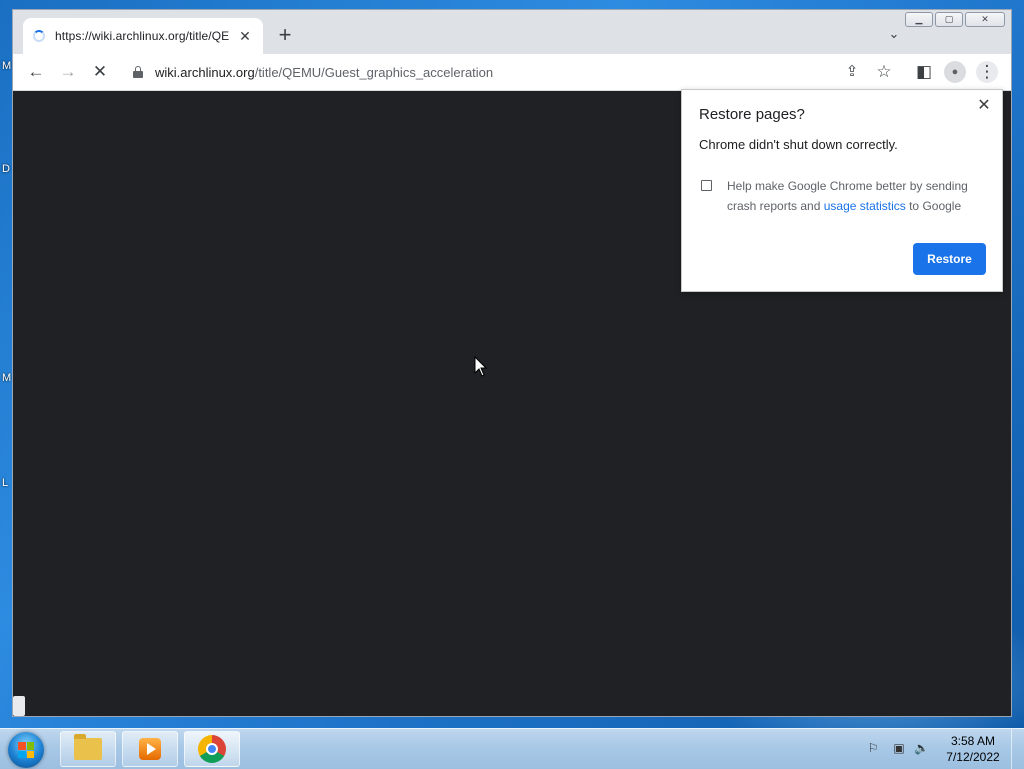 This screenshot has height=769, width=1024. I want to click on tab-title: https://wiki.archlinux.org/title/QE, so click(142, 36).